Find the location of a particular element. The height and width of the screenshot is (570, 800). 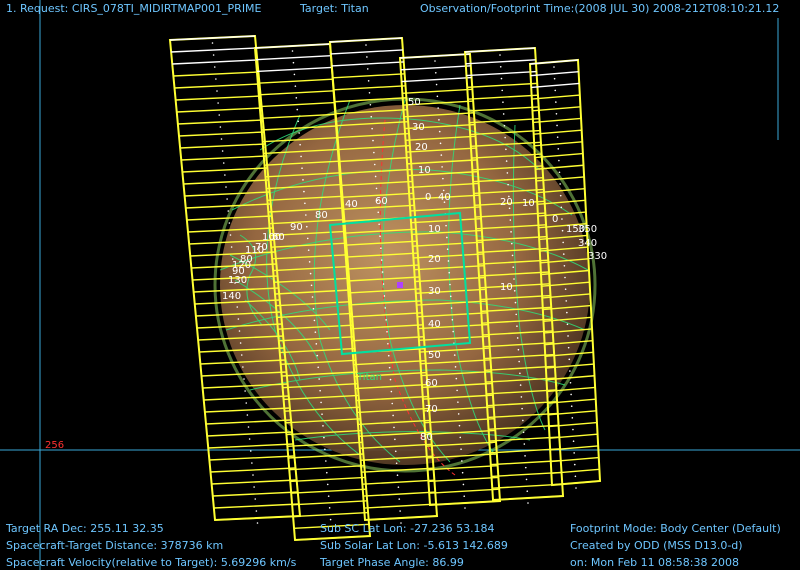

lon-label: 130 is located at coordinates (237, 280).